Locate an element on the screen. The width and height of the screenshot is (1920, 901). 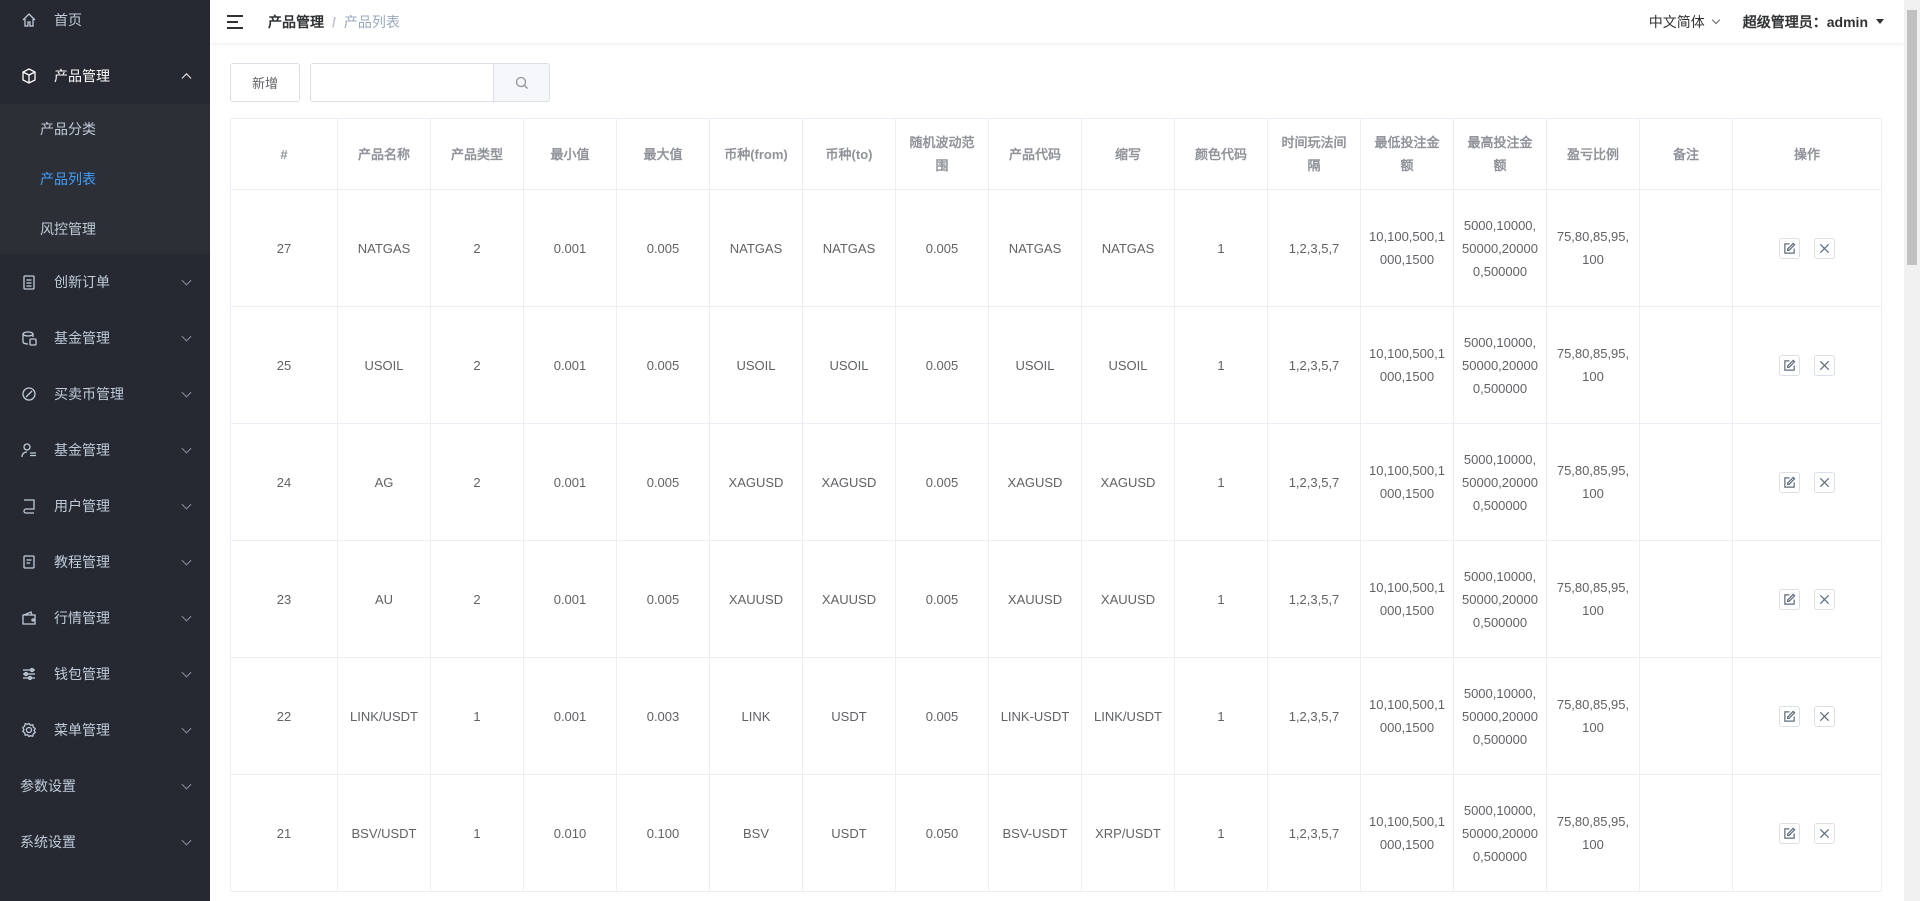
table-cell: USDT is located at coordinates (849, 833).